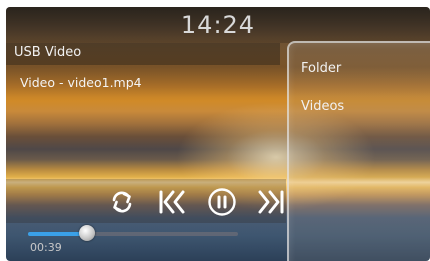  What do you see at coordinates (143, 54) in the screenshot?
I see `source-title-bar: USB Video` at bounding box center [143, 54].